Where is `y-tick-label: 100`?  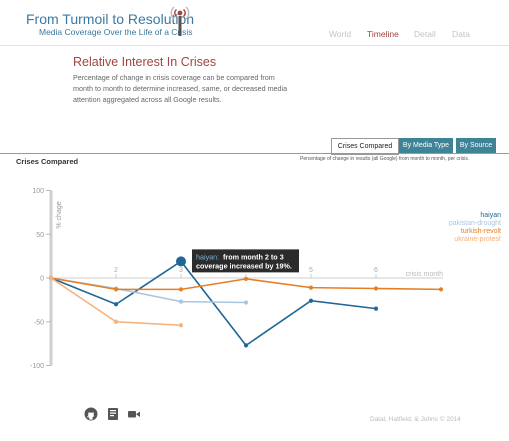 y-tick-label: 100 is located at coordinates (38, 191).